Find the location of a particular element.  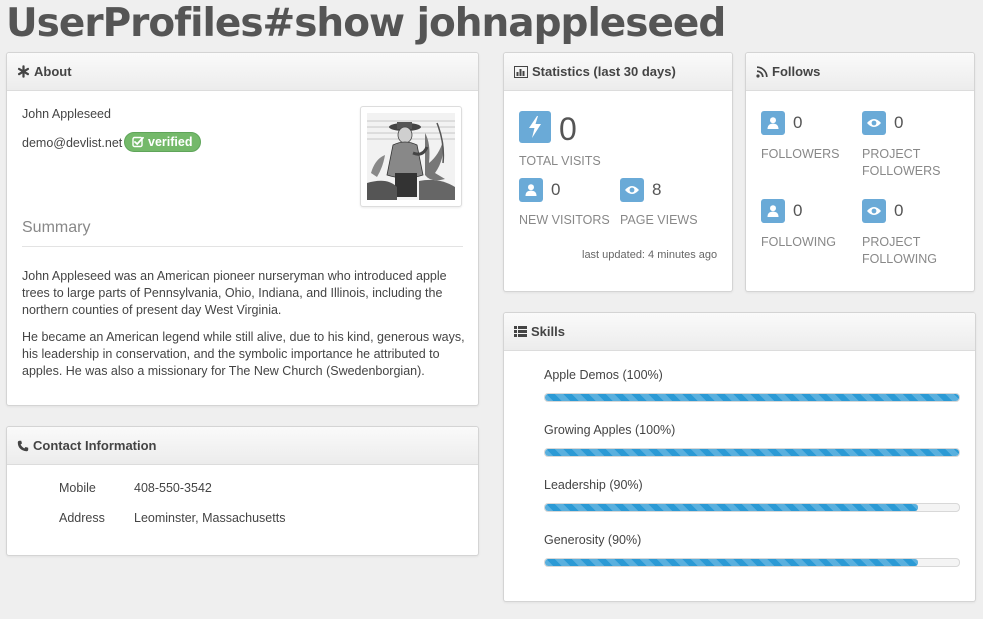

project-followers-label: PROJECT FOLLOWERS is located at coordinates (901, 163).